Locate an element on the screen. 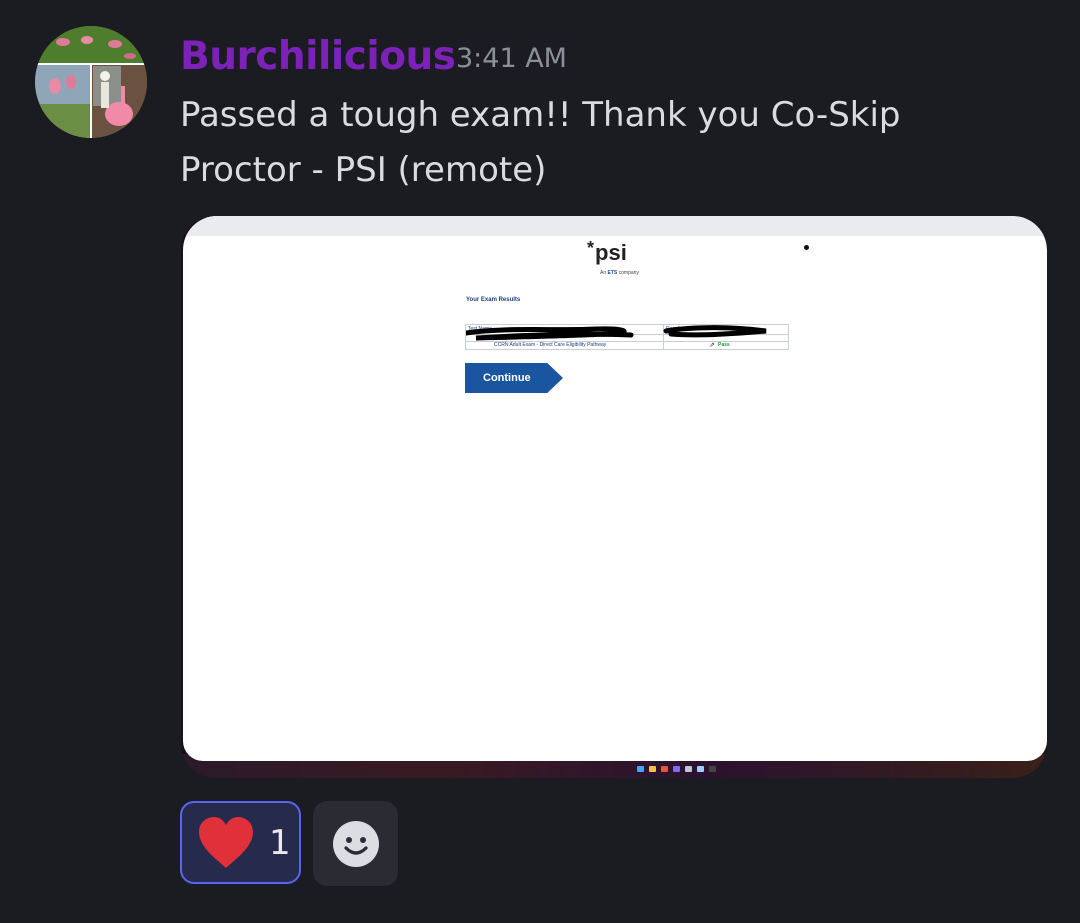  heart-icon is located at coordinates (226, 842).